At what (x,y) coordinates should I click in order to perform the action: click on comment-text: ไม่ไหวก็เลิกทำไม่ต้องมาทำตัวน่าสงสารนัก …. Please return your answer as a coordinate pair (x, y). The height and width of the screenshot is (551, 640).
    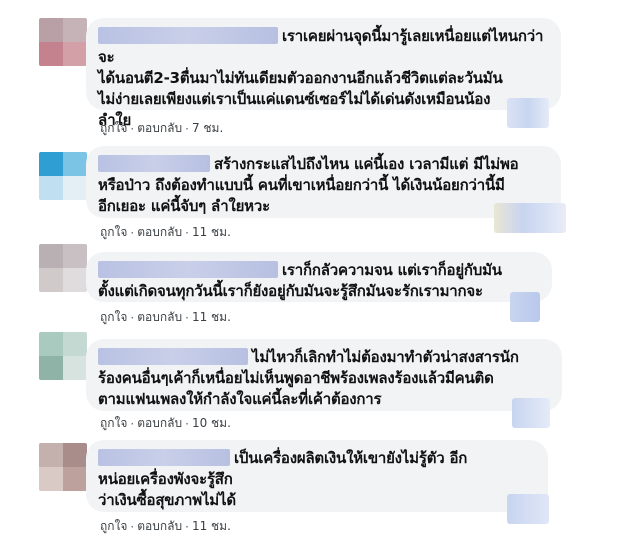
    Looking at the image, I should click on (308, 378).